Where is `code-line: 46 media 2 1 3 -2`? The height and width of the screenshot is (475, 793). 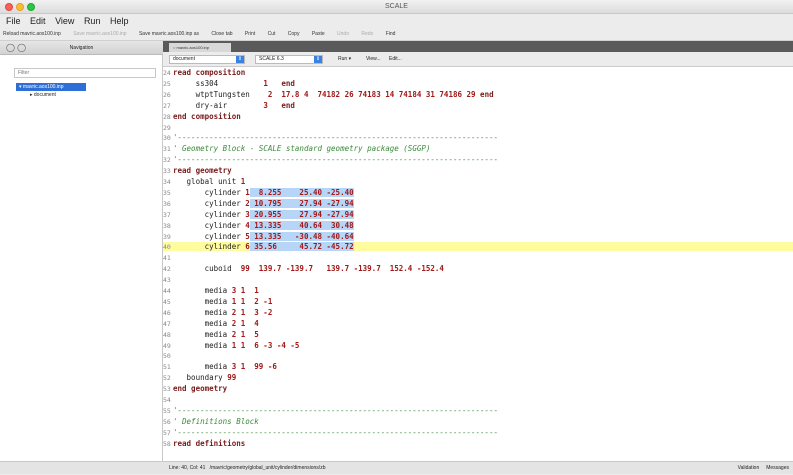 code-line: 46 media 2 1 3 -2 is located at coordinates (478, 312).